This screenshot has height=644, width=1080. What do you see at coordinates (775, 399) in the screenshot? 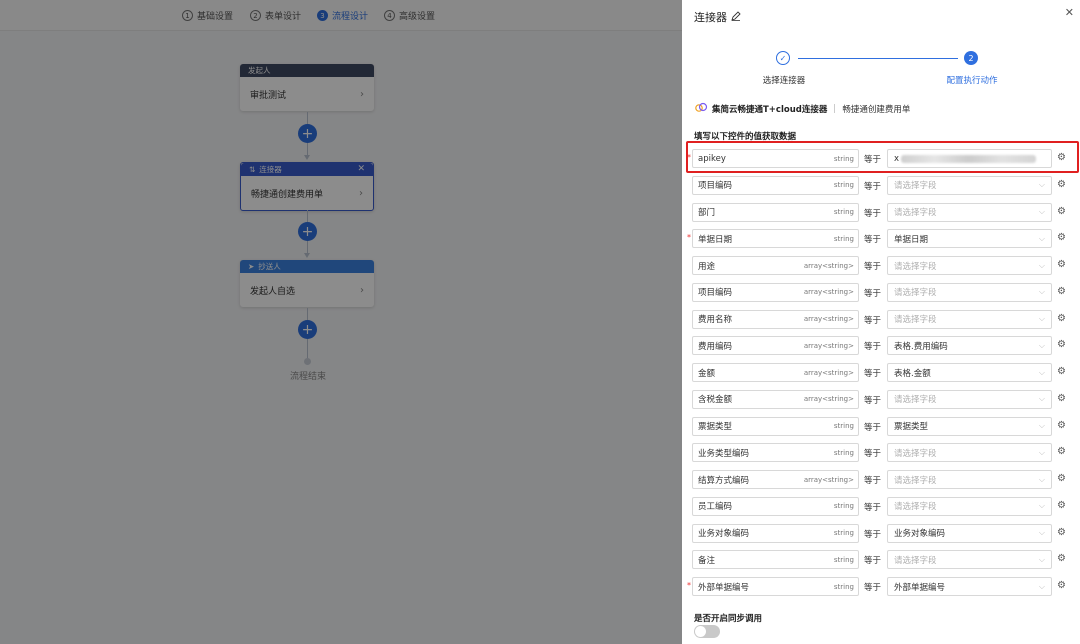
I see `field-name-box: 含税金额 array<string>` at bounding box center [775, 399].